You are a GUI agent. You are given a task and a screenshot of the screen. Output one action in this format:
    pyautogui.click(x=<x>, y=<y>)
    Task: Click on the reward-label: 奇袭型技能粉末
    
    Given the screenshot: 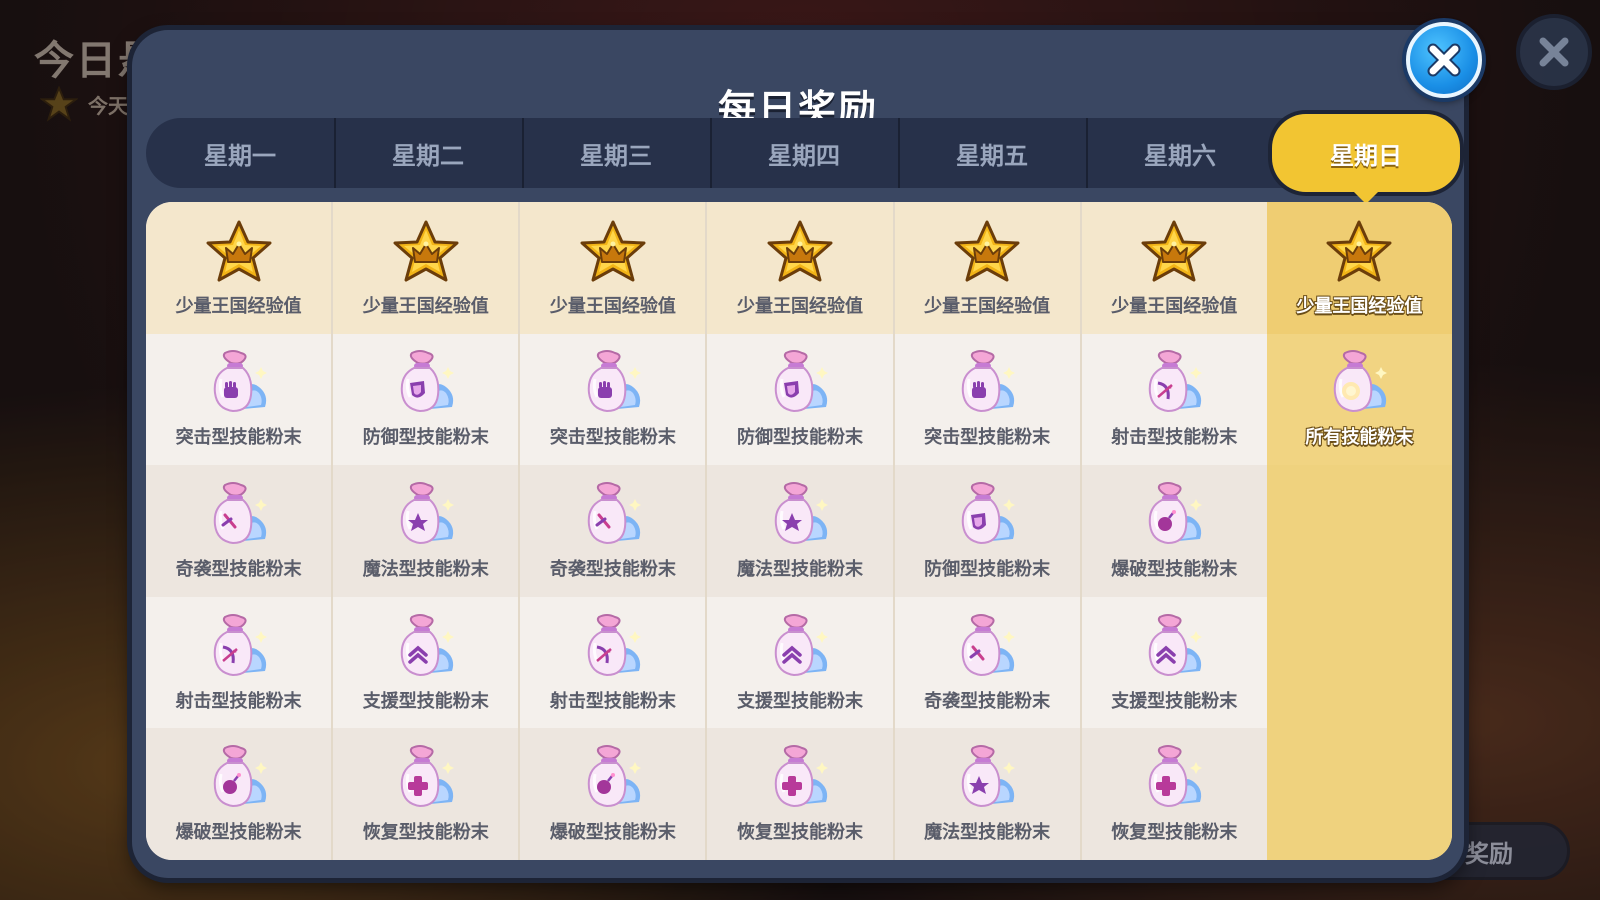 What is the action you would take?
    pyautogui.click(x=238, y=569)
    